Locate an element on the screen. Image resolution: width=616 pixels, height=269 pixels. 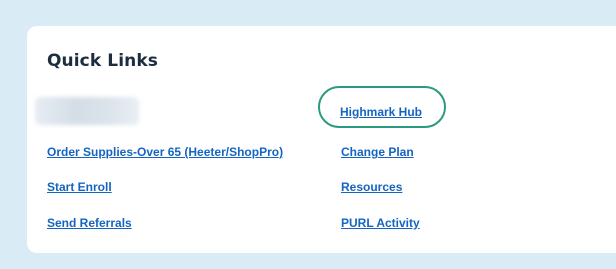
order-supplies-link: Order Supplies-Over 65 (Heeter/ShopPro) is located at coordinates (165, 152).